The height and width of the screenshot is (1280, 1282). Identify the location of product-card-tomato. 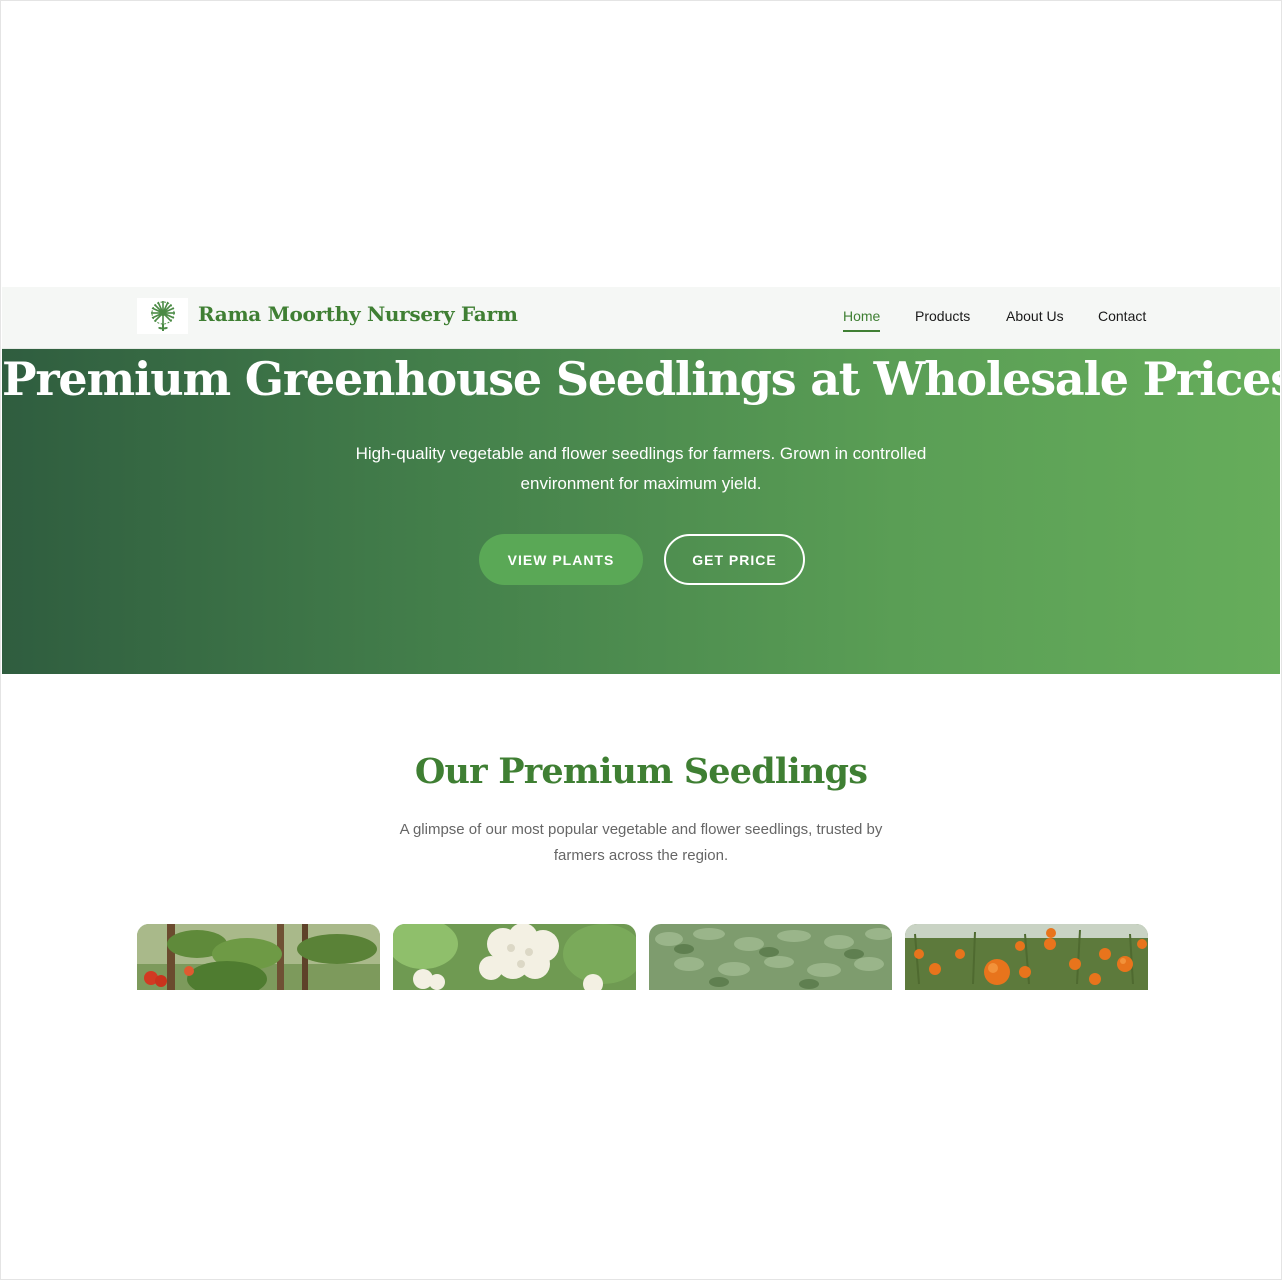
(258, 957).